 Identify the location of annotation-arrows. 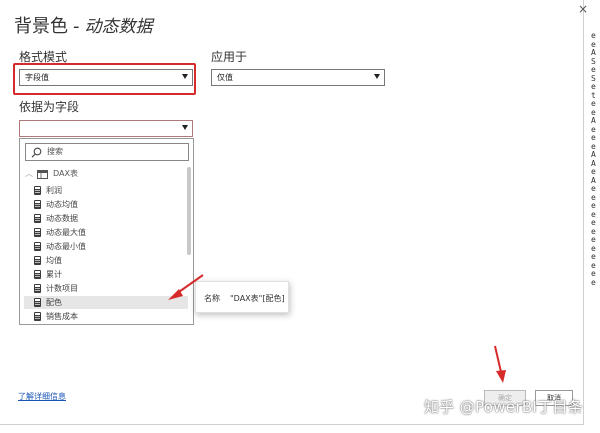
(337, 328).